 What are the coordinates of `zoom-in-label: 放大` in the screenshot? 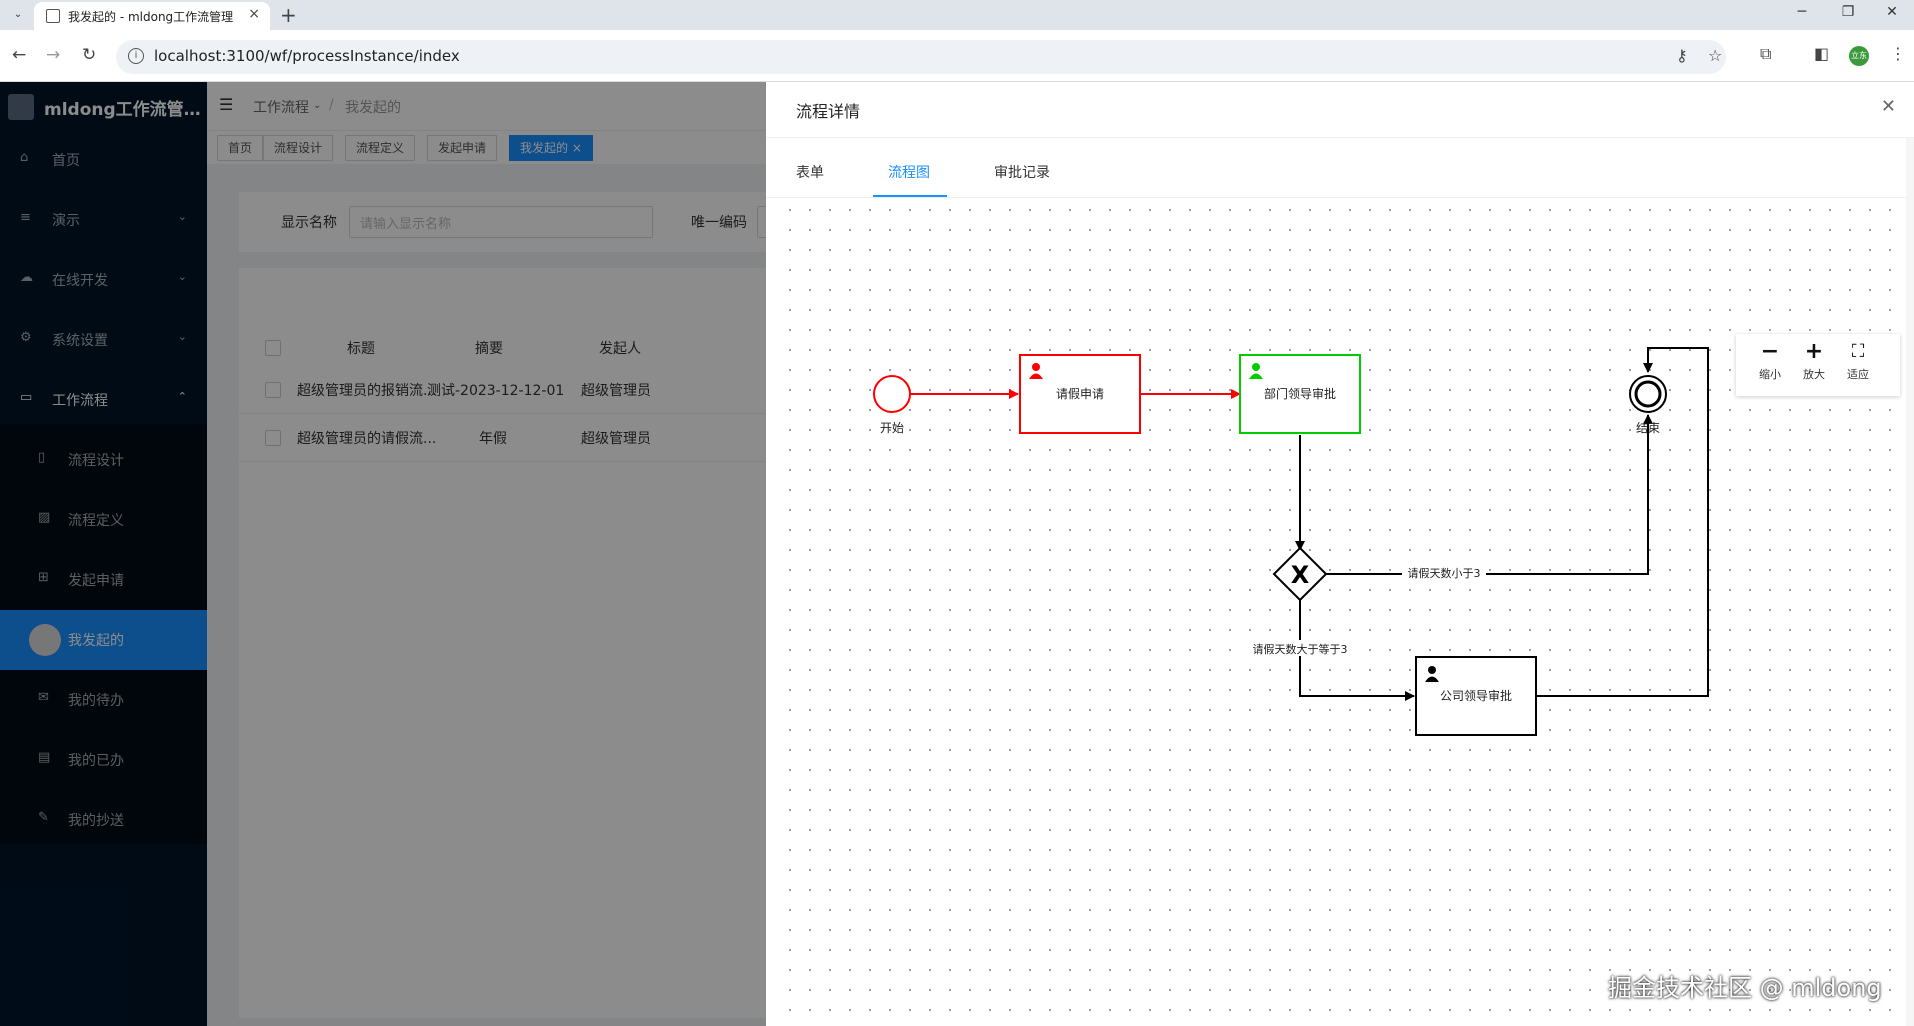 It's located at (1814, 374).